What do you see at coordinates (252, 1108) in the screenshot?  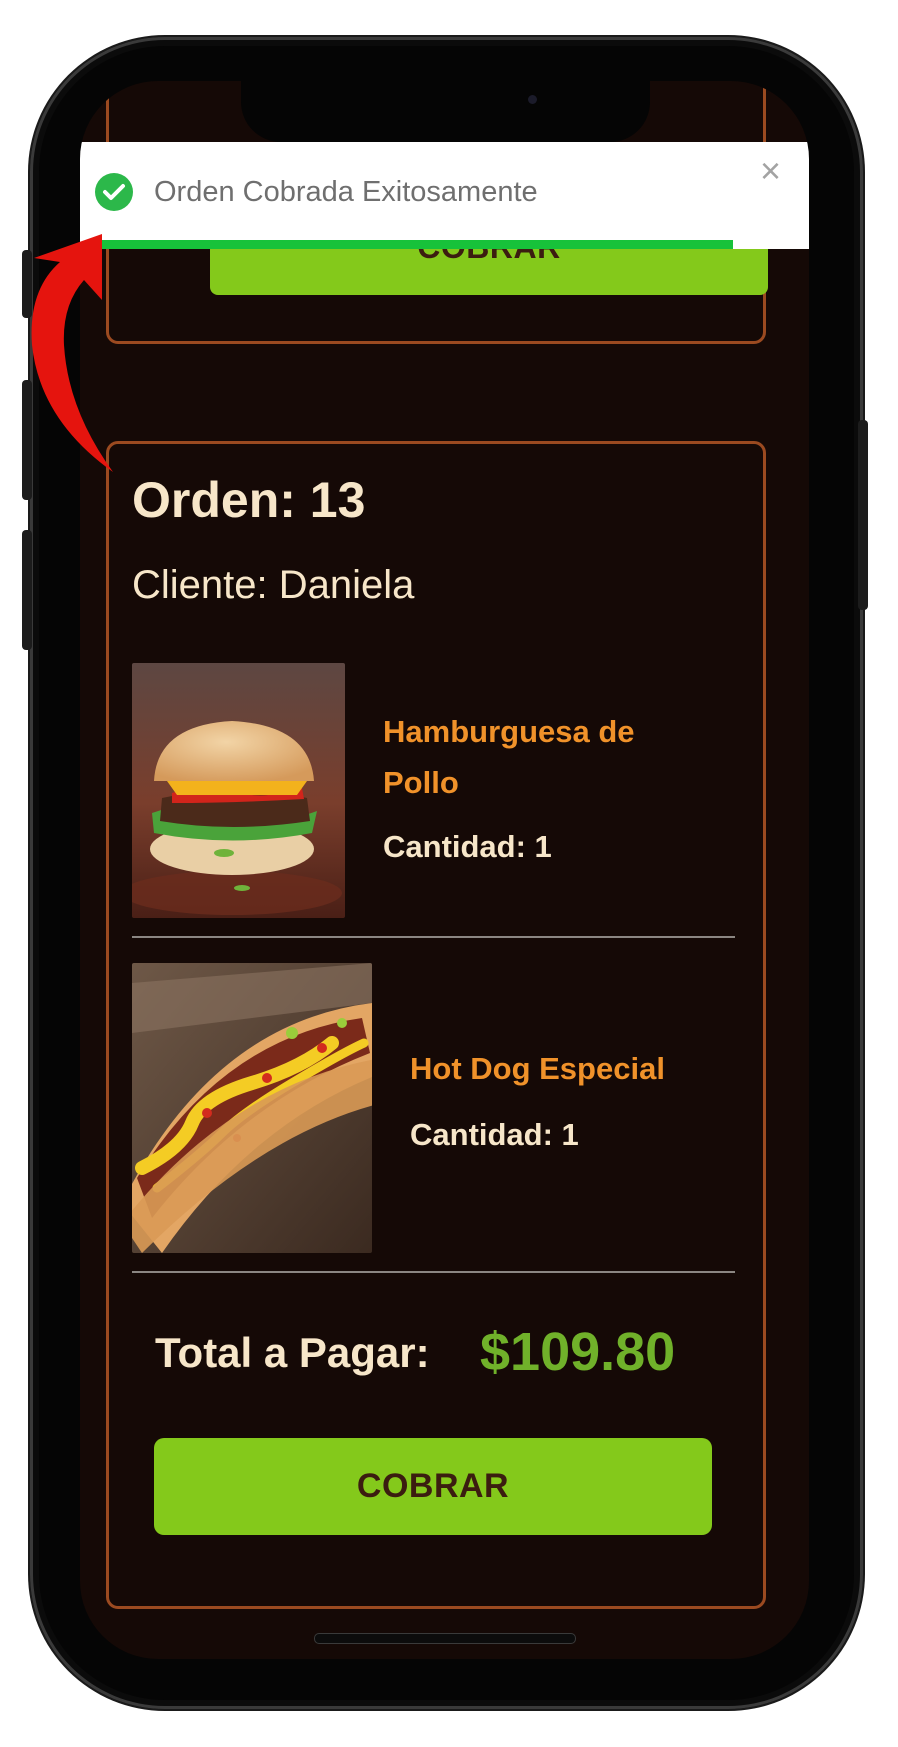 I see `hot-dog-image` at bounding box center [252, 1108].